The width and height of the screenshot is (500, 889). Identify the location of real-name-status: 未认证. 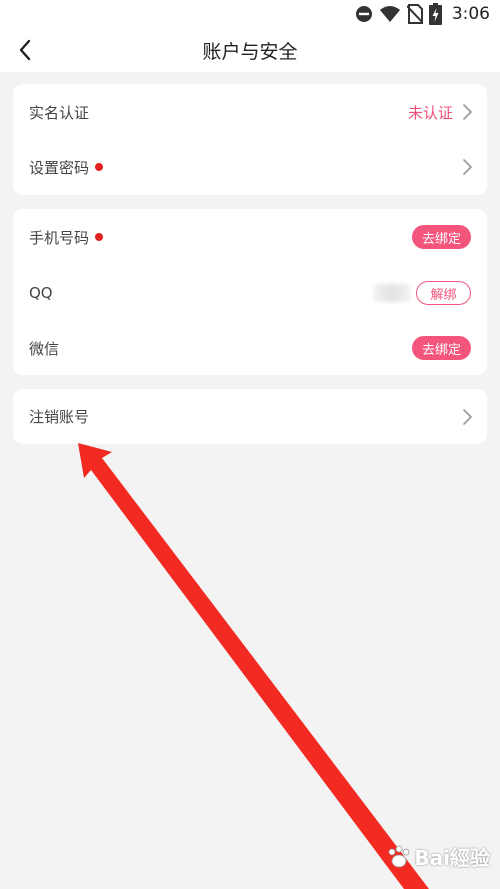
(430, 112).